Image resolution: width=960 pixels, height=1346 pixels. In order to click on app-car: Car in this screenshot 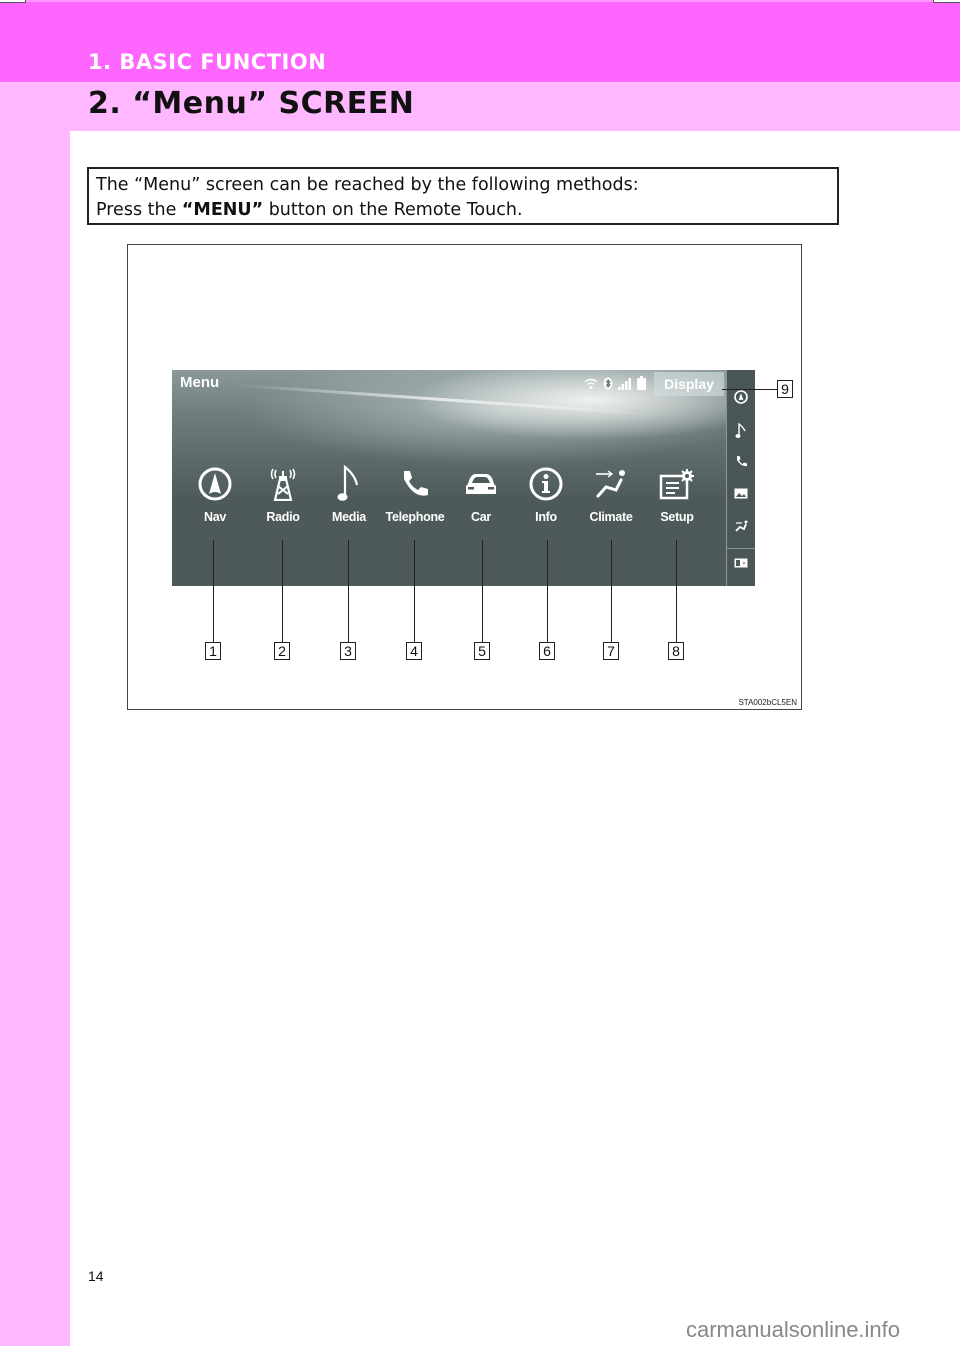, I will do `click(481, 494)`.